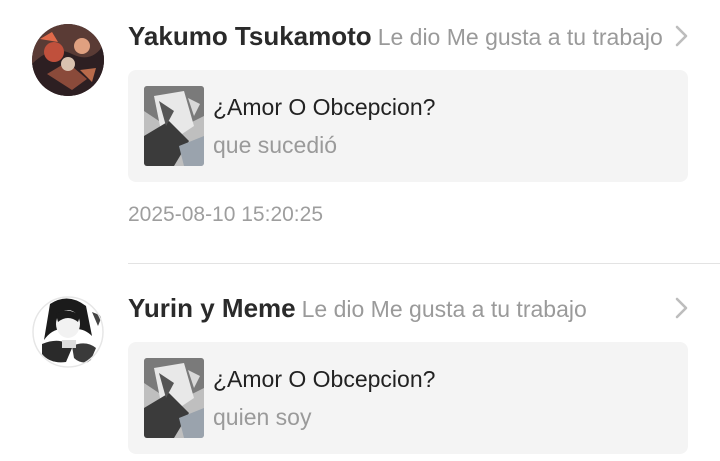  I want to click on notification-header: Yurin y Meme Le dio Me gusta a tu trabajo, so click(410, 309).